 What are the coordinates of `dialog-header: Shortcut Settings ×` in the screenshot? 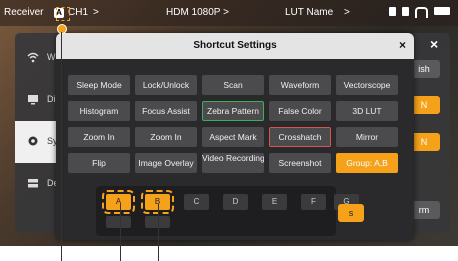 It's located at (235, 46).